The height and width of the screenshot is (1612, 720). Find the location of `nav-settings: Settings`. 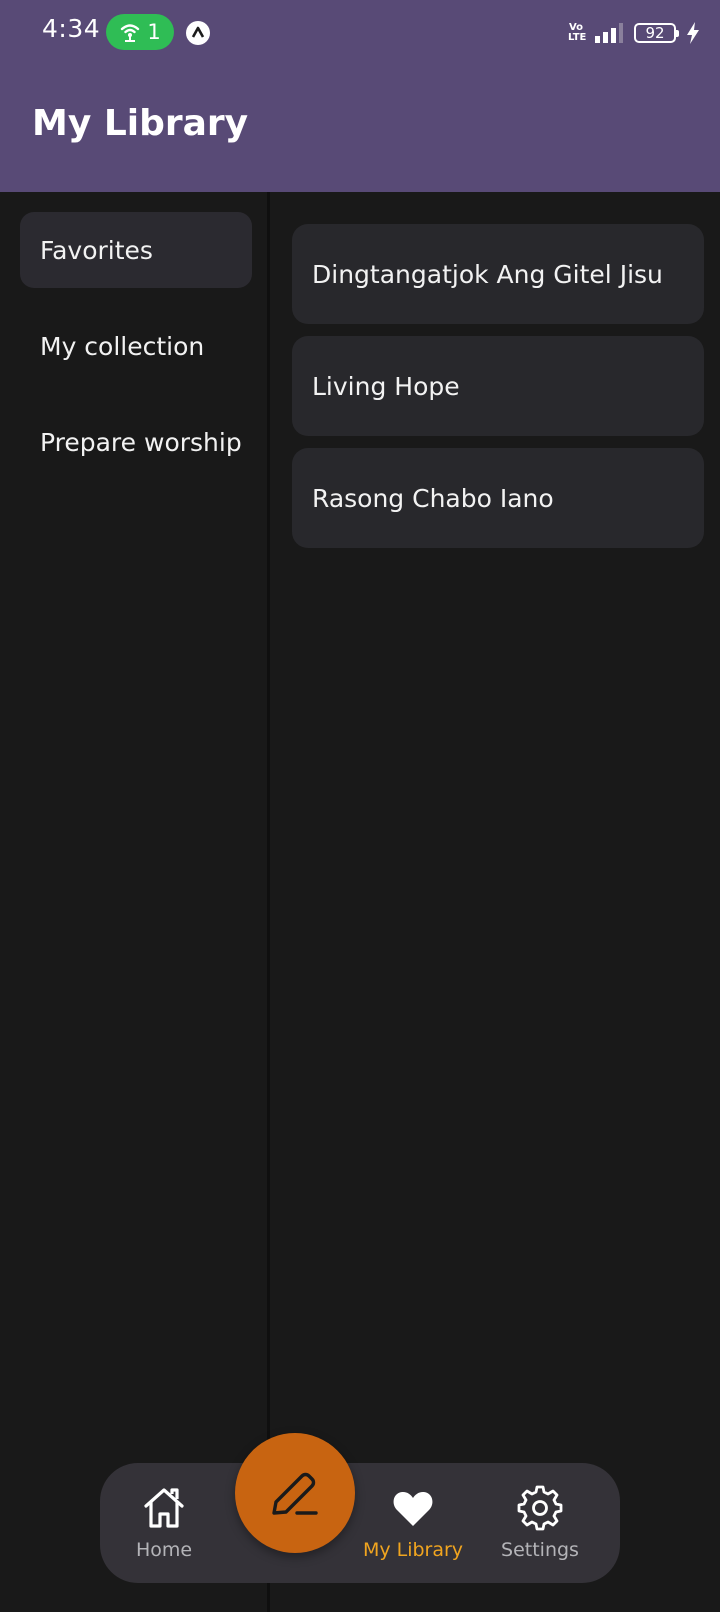

nav-settings: Settings is located at coordinates (540, 1523).